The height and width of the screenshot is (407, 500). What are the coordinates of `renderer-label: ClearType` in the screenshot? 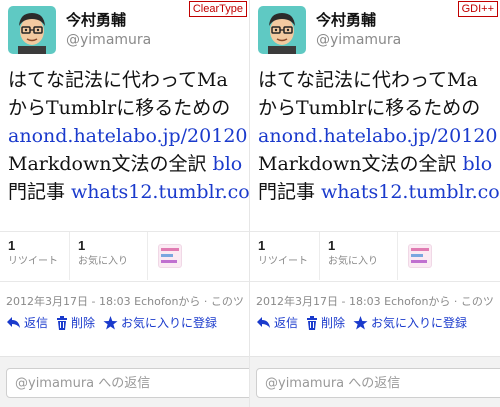 It's located at (217, 9).